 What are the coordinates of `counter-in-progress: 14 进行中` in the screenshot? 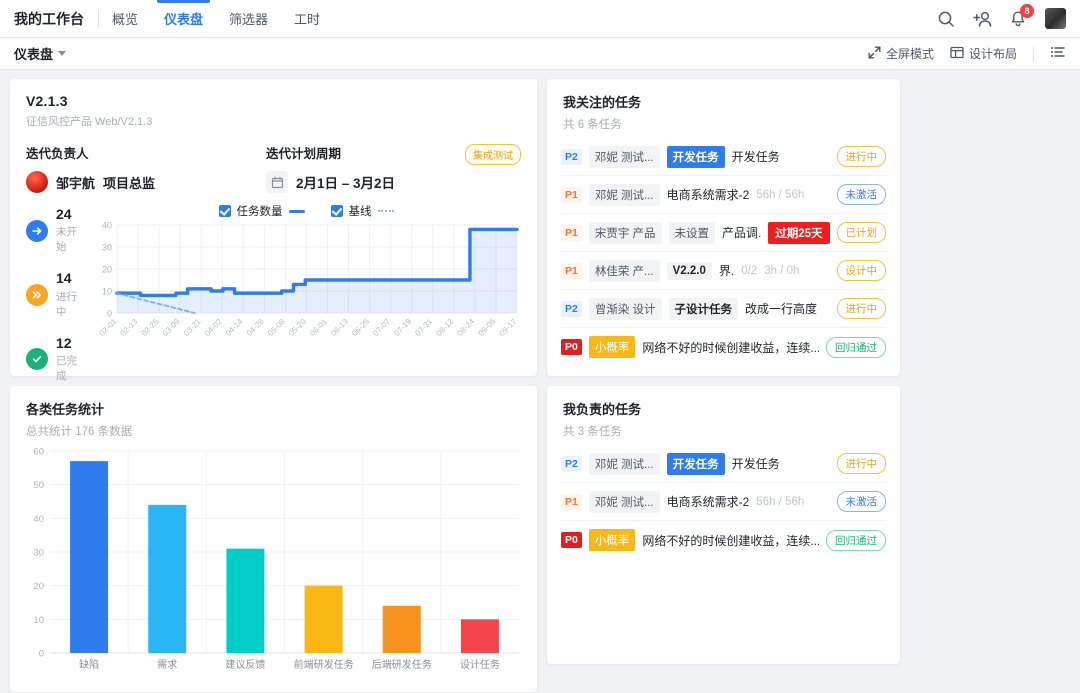 It's located at (56, 294).